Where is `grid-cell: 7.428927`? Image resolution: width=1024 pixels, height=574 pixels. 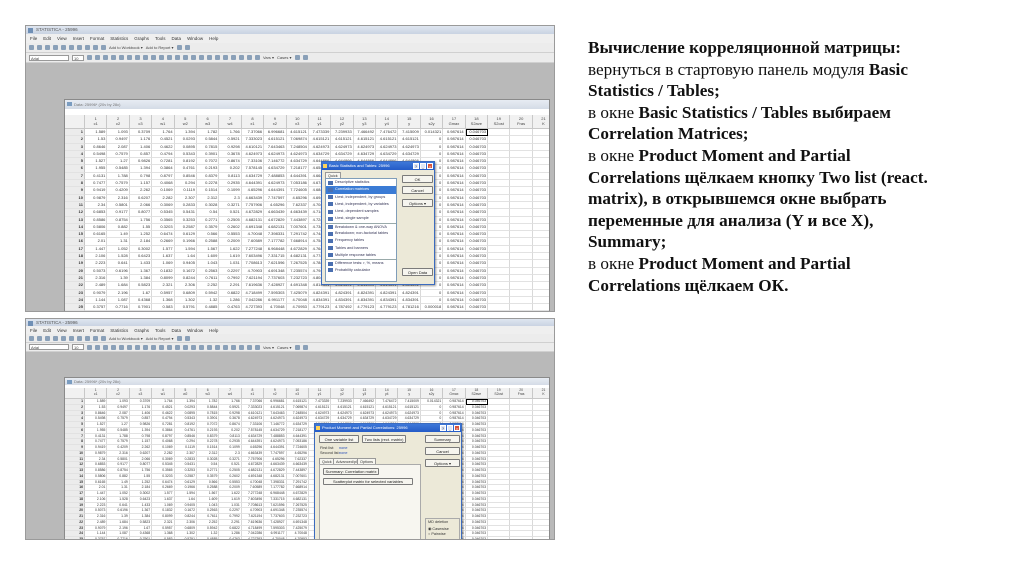
grid-cell: 7.428927 is located at coordinates (275, 286).